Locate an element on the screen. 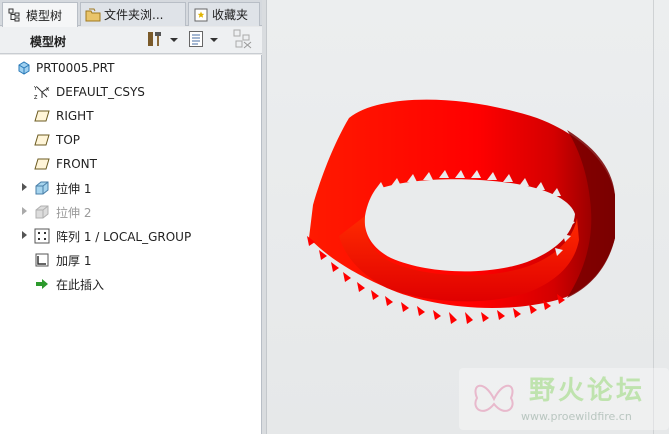  butterfly-logo-icon is located at coordinates (494, 400).